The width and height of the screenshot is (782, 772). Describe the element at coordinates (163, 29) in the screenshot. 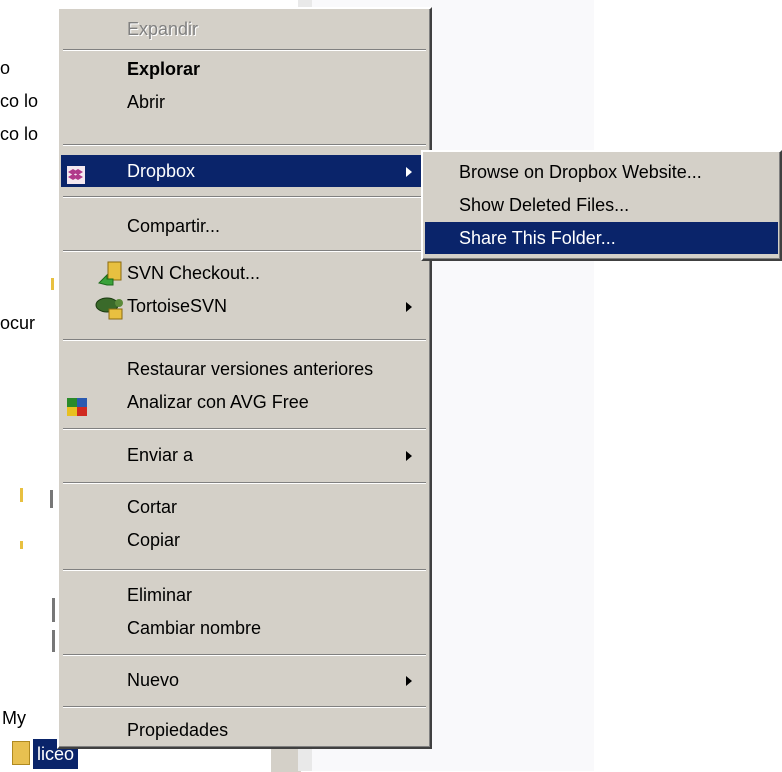

I see `menu-item-expandir: Expandir` at that location.